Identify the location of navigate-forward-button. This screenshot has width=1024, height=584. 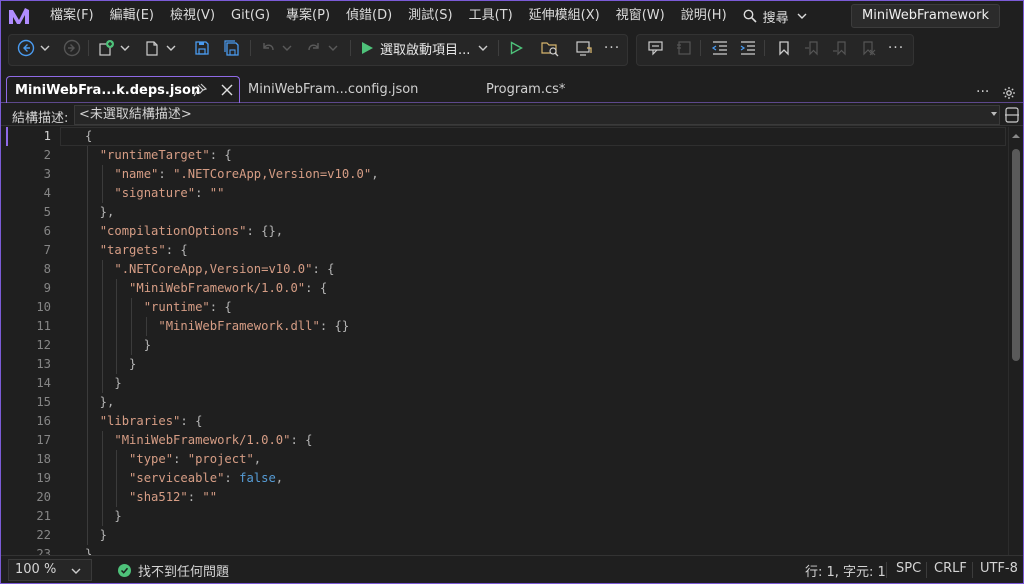
(72, 48).